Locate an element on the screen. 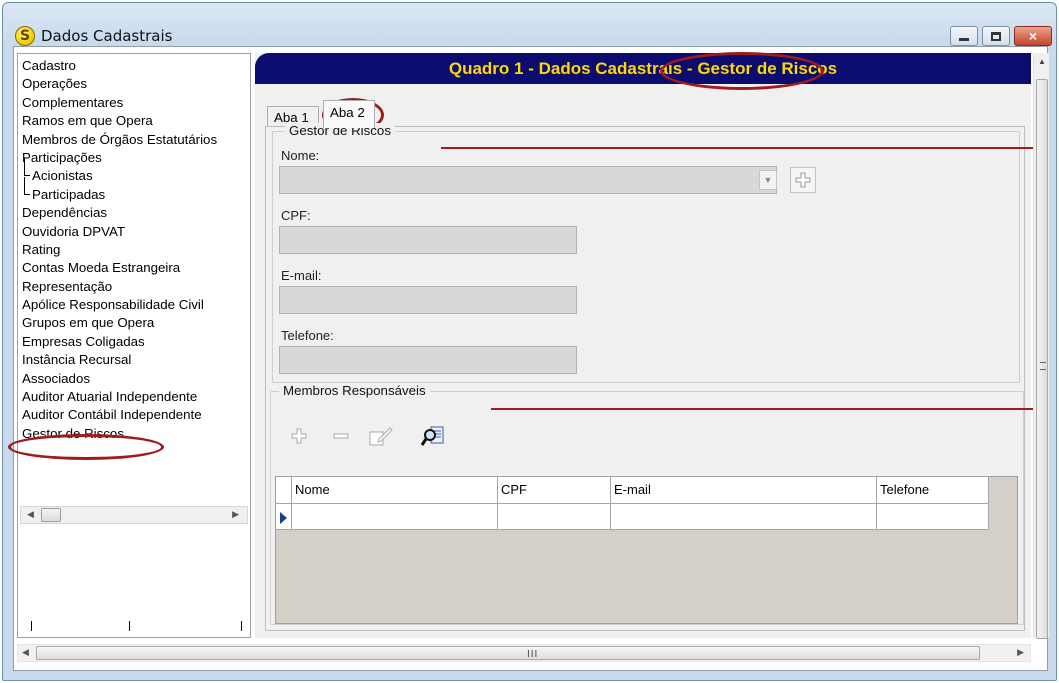 The width and height of the screenshot is (1059, 683). tree-item-label: Auditor Contábil Independente is located at coordinates (112, 415).